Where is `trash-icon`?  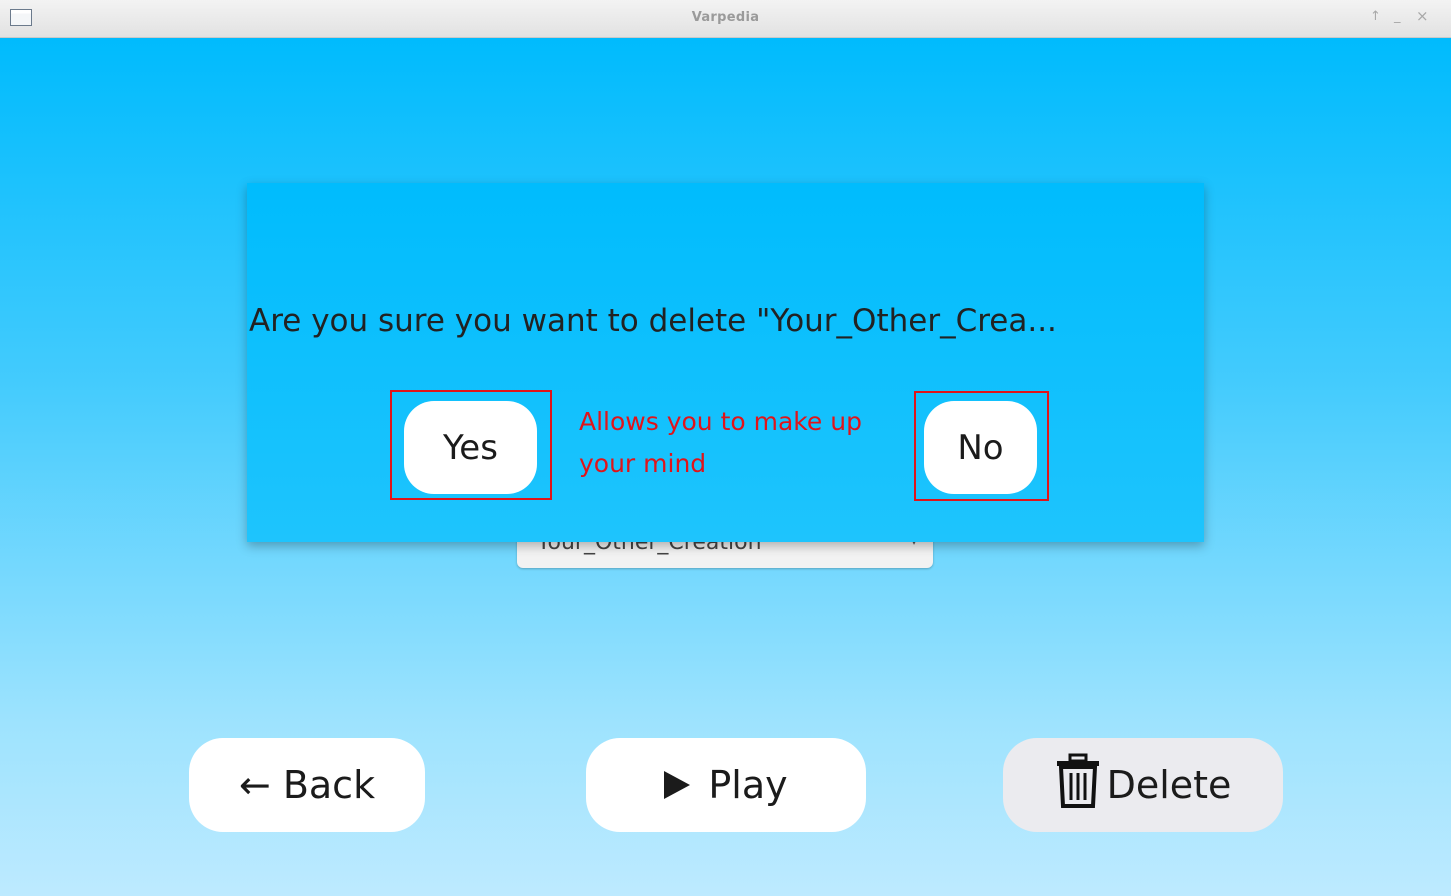
trash-icon is located at coordinates (1078, 785).